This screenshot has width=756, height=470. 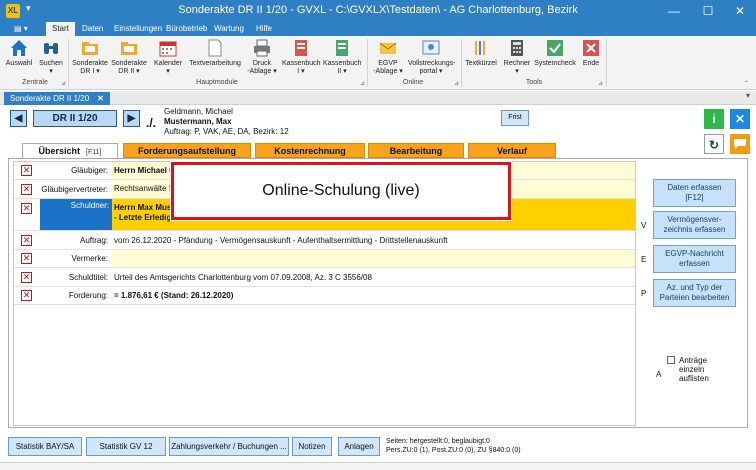 I want to click on tab-wartung: Wartung, so click(x=229, y=29).